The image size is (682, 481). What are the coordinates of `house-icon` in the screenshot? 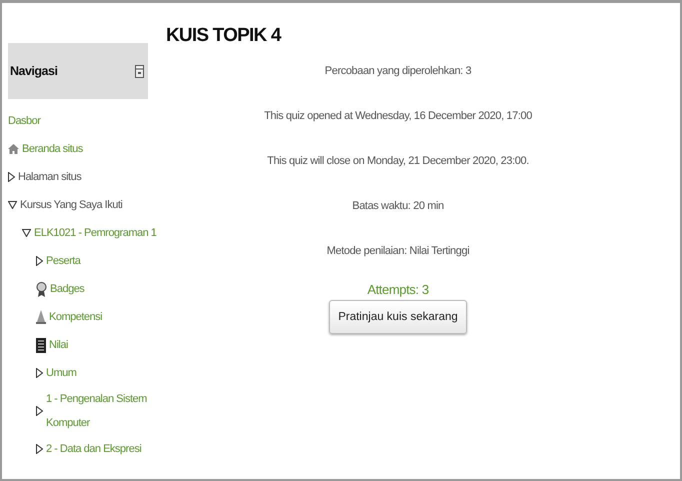 It's located at (13, 149).